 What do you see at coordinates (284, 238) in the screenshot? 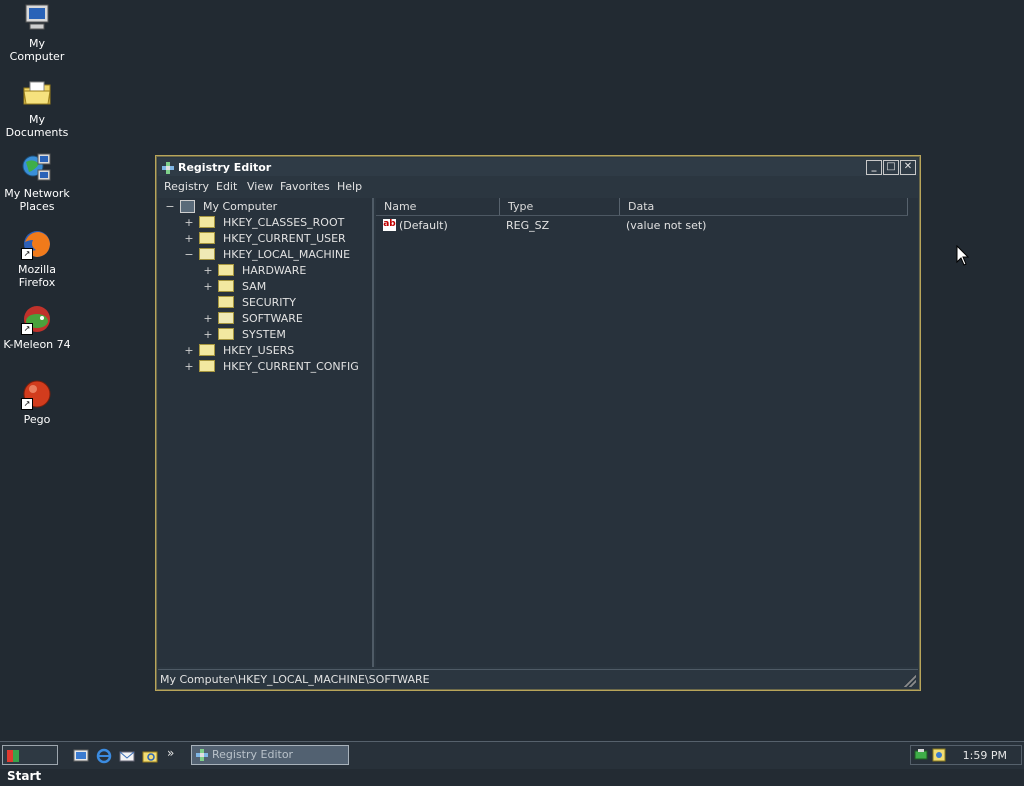
I see `tree-node-label: HKEY_CURRENT_USER` at bounding box center [284, 238].